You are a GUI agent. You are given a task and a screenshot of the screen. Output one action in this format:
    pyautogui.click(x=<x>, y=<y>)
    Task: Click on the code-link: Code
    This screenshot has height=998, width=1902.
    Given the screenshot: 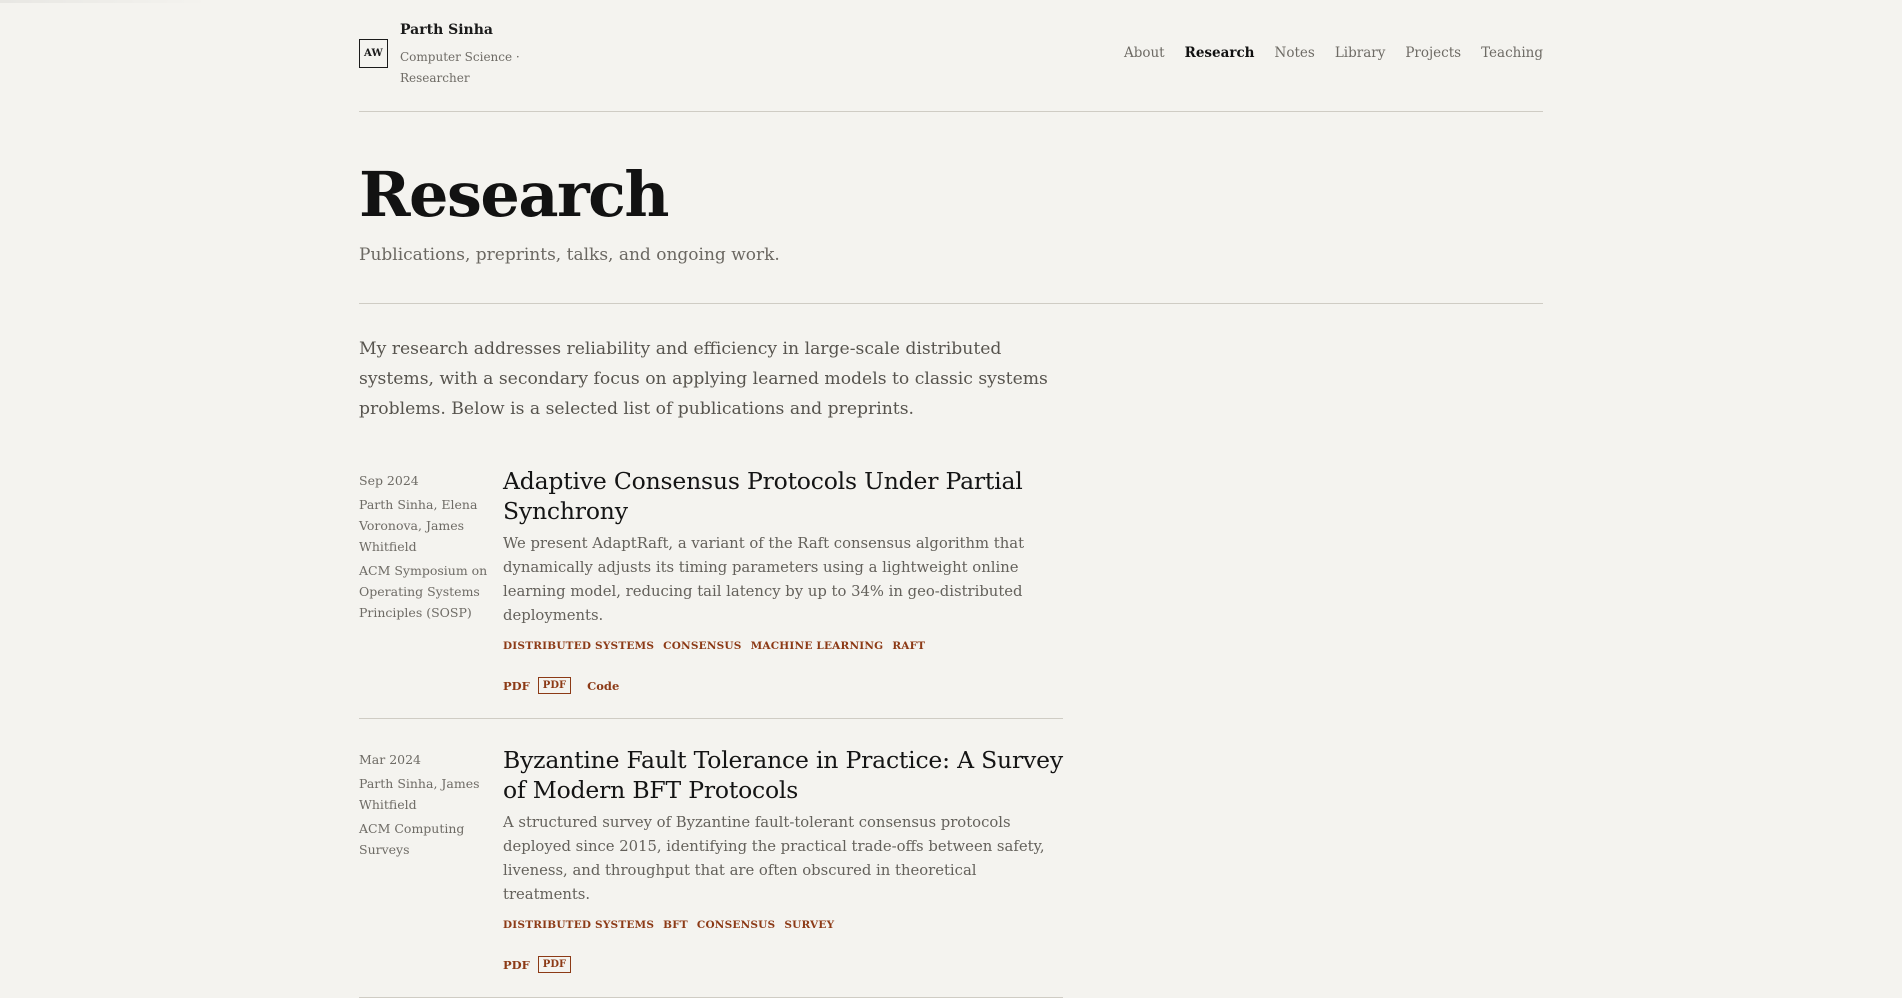 What is the action you would take?
    pyautogui.click(x=603, y=686)
    